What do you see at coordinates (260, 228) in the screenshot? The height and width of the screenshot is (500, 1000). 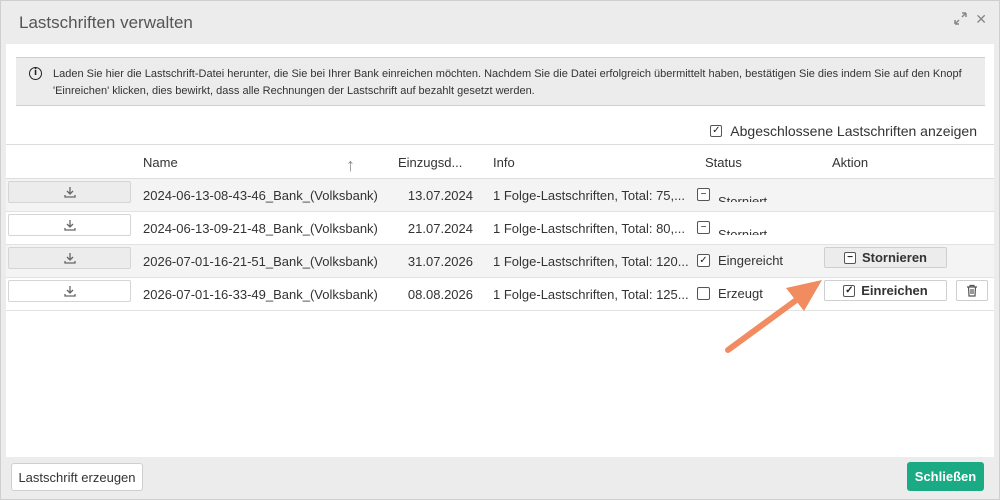 I see `row-name: 2024-06-13-09-21-48_Bank_(Volksbank)` at bounding box center [260, 228].